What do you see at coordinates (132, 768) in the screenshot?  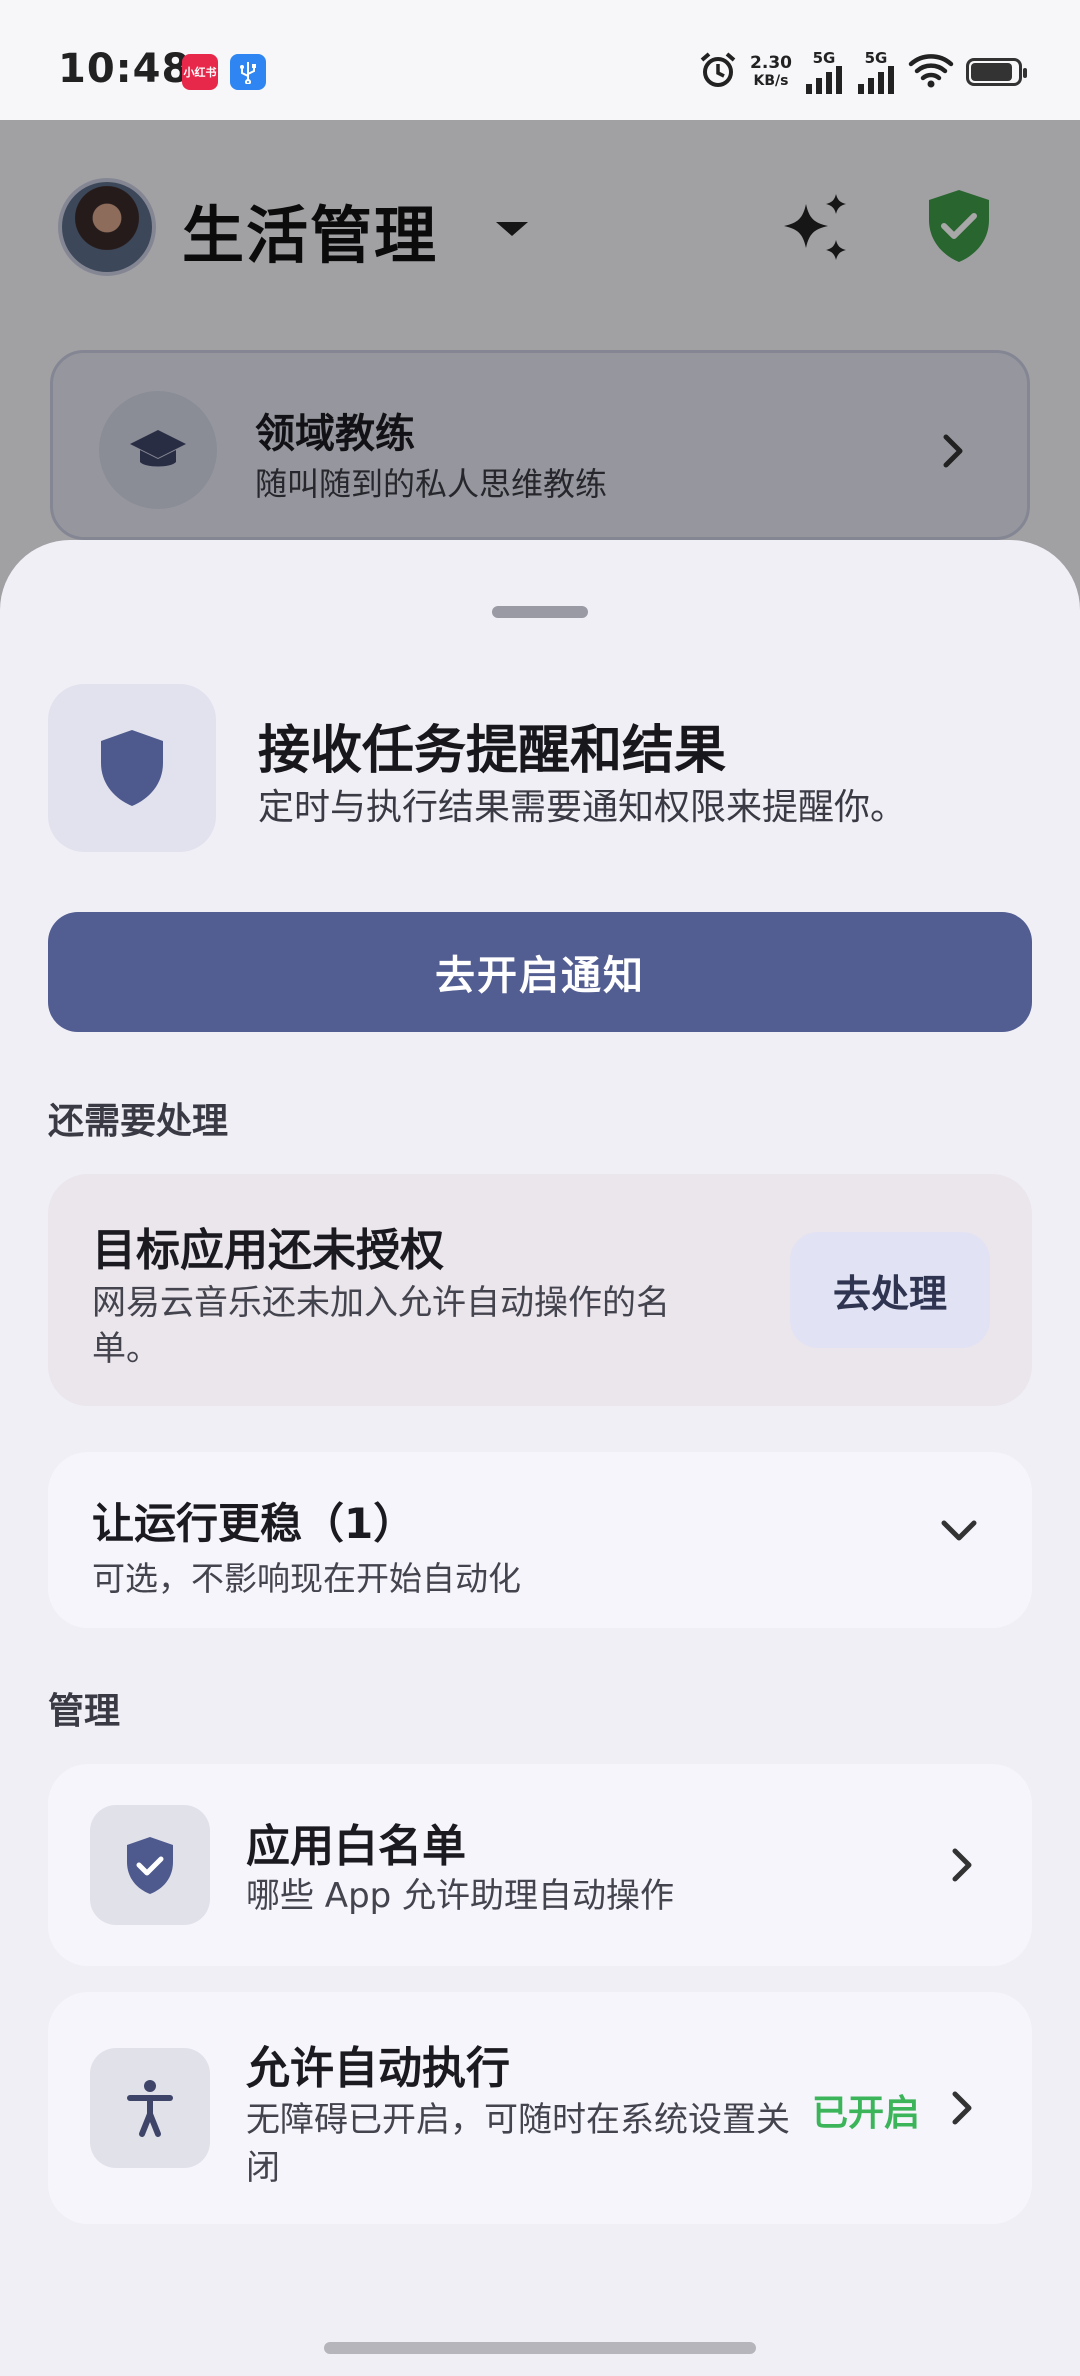 I see `shield-icon` at bounding box center [132, 768].